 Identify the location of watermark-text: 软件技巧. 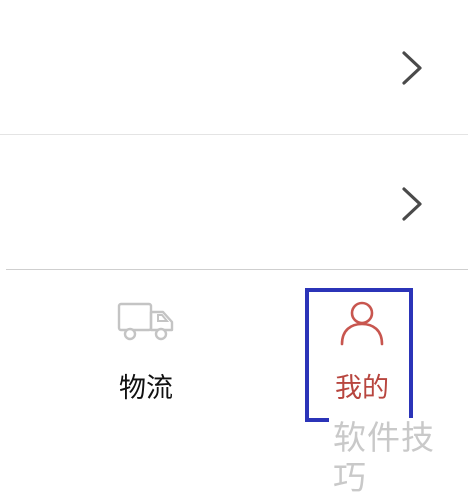
(384, 457).